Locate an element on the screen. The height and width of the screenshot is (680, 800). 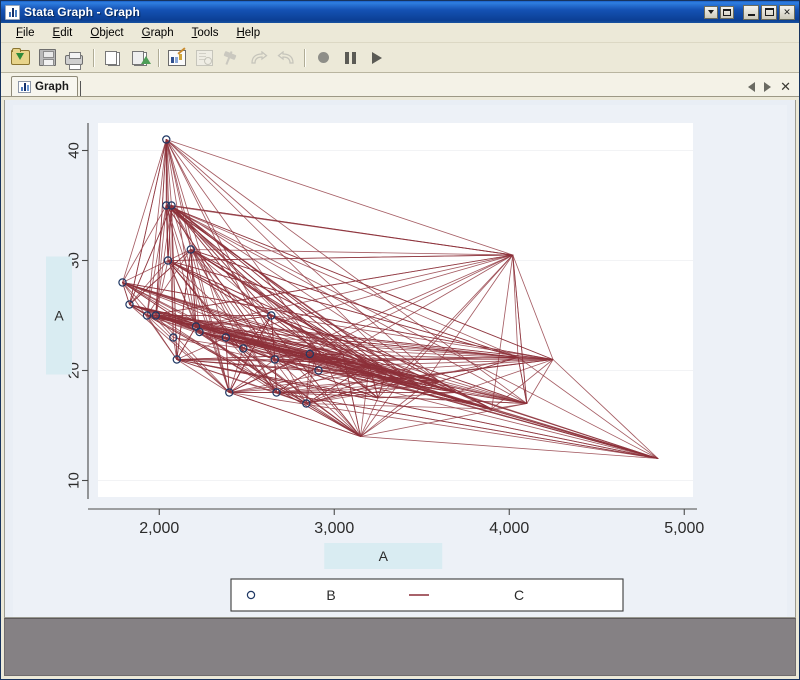
open-button is located at coordinates (20, 58).